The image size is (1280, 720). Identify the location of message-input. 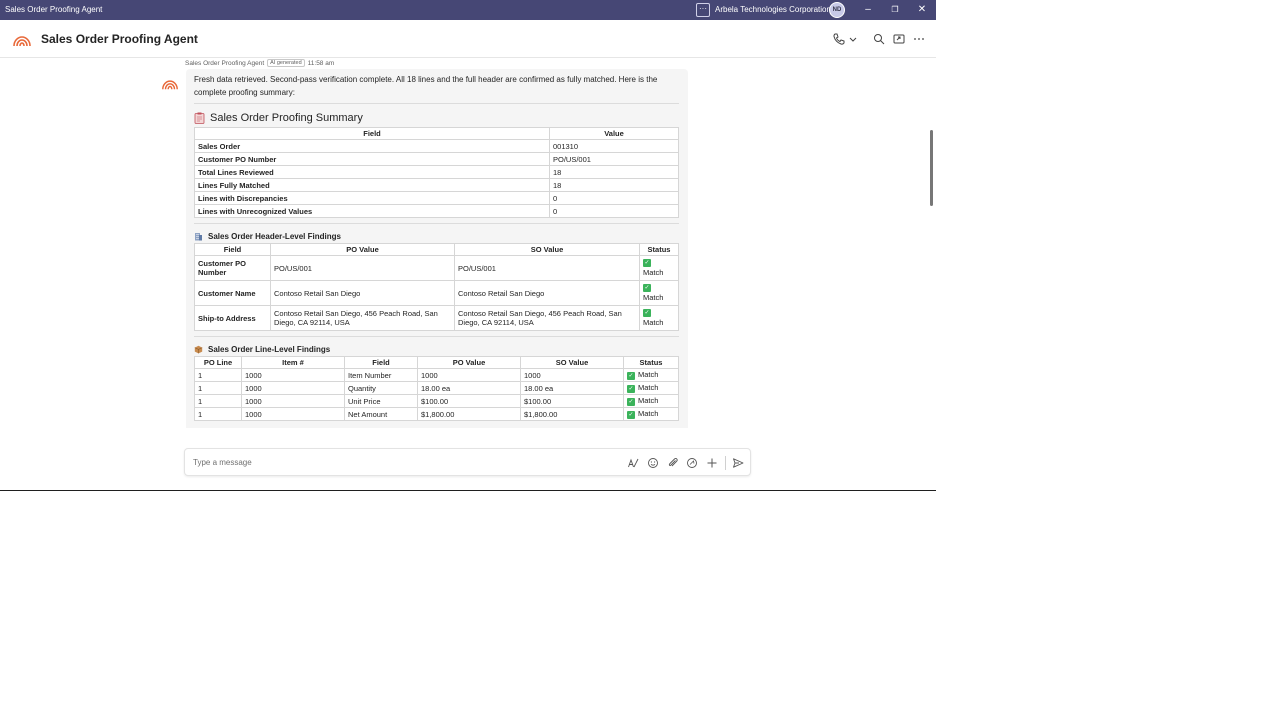
(398, 462).